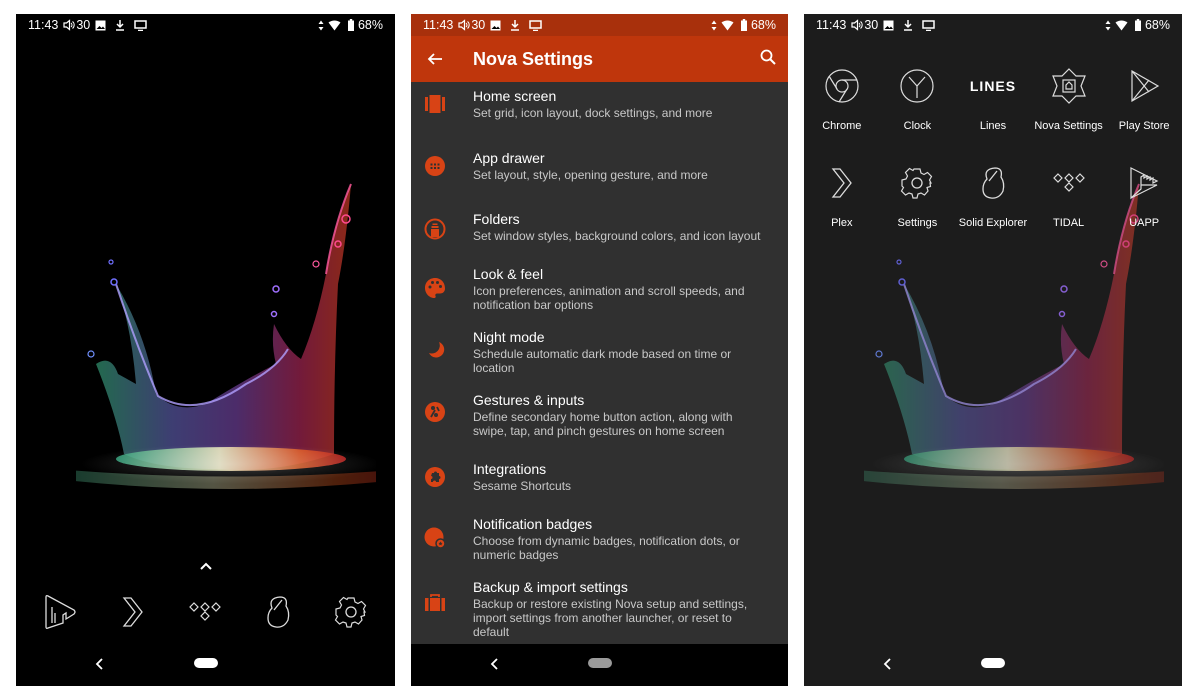  What do you see at coordinates (533, 58) in the screenshot?
I see `page-title: Nova Settings` at bounding box center [533, 58].